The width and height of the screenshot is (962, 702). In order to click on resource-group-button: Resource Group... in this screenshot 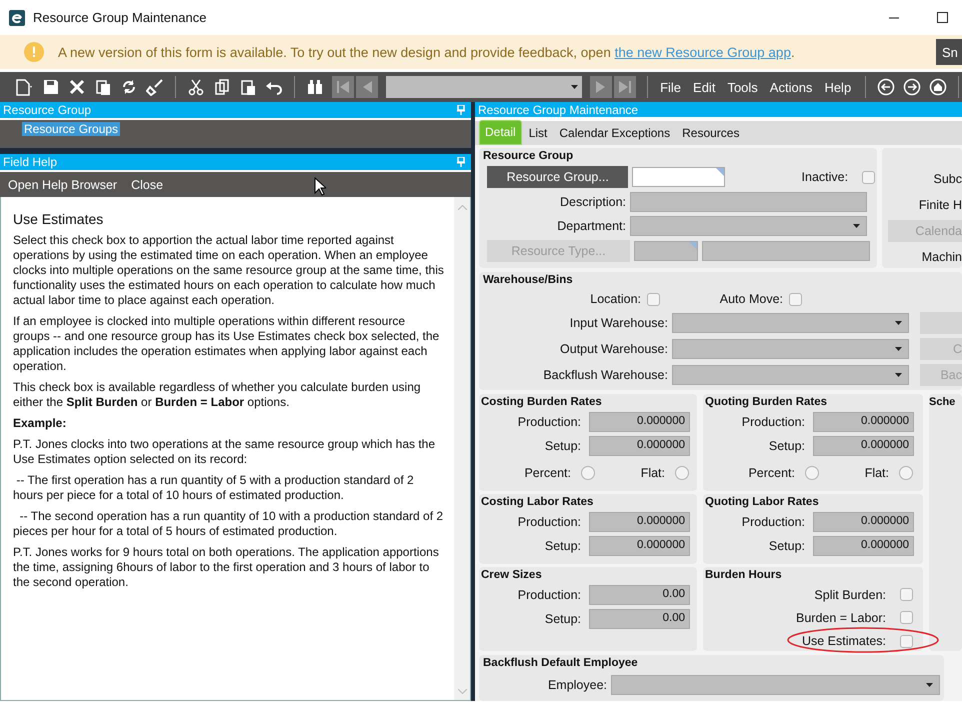, I will do `click(557, 177)`.